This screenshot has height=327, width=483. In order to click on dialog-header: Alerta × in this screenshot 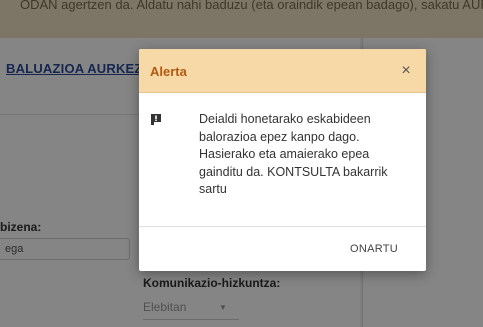, I will do `click(282, 71)`.